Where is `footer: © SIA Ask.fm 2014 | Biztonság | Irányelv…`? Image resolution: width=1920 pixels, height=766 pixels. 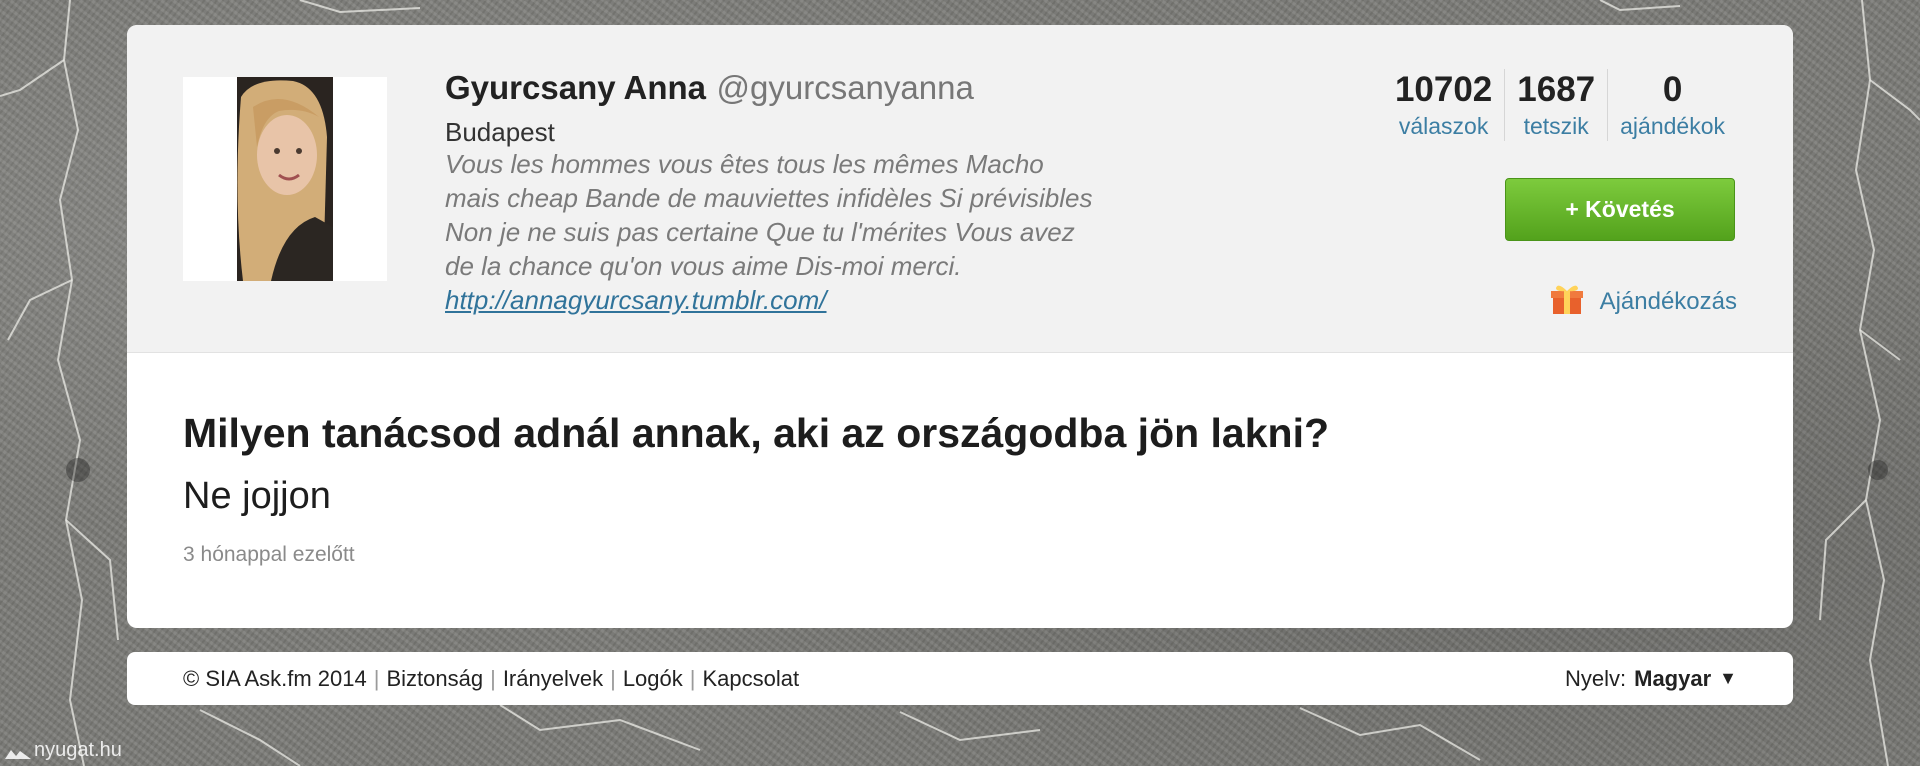
footer: © SIA Ask.fm 2014 | Biztonság | Irányelv… is located at coordinates (960, 678).